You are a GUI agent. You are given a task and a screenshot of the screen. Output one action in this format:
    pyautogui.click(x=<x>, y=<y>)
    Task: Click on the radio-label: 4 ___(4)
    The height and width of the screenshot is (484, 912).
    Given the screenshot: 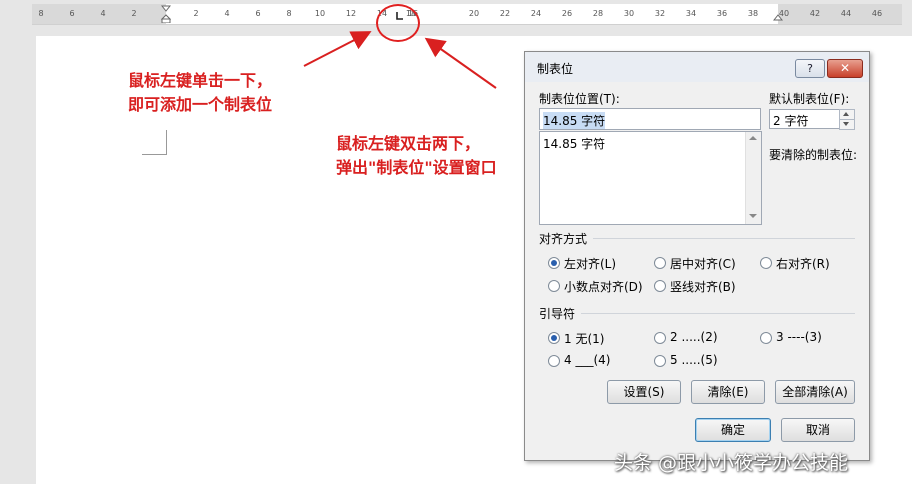 What is the action you would take?
    pyautogui.click(x=587, y=360)
    